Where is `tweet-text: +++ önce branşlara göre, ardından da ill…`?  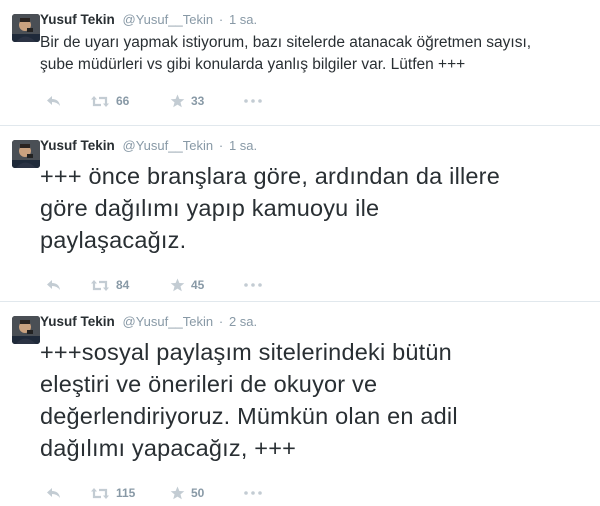
tweet-text: +++ önce branşlara göre, ardından da ill… is located at coordinates (270, 208).